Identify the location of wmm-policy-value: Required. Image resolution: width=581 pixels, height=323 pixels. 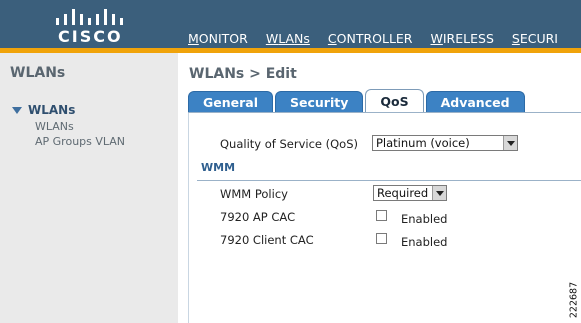
(403, 193).